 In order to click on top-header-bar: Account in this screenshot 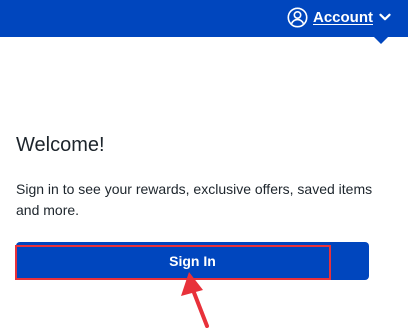, I will do `click(204, 18)`.